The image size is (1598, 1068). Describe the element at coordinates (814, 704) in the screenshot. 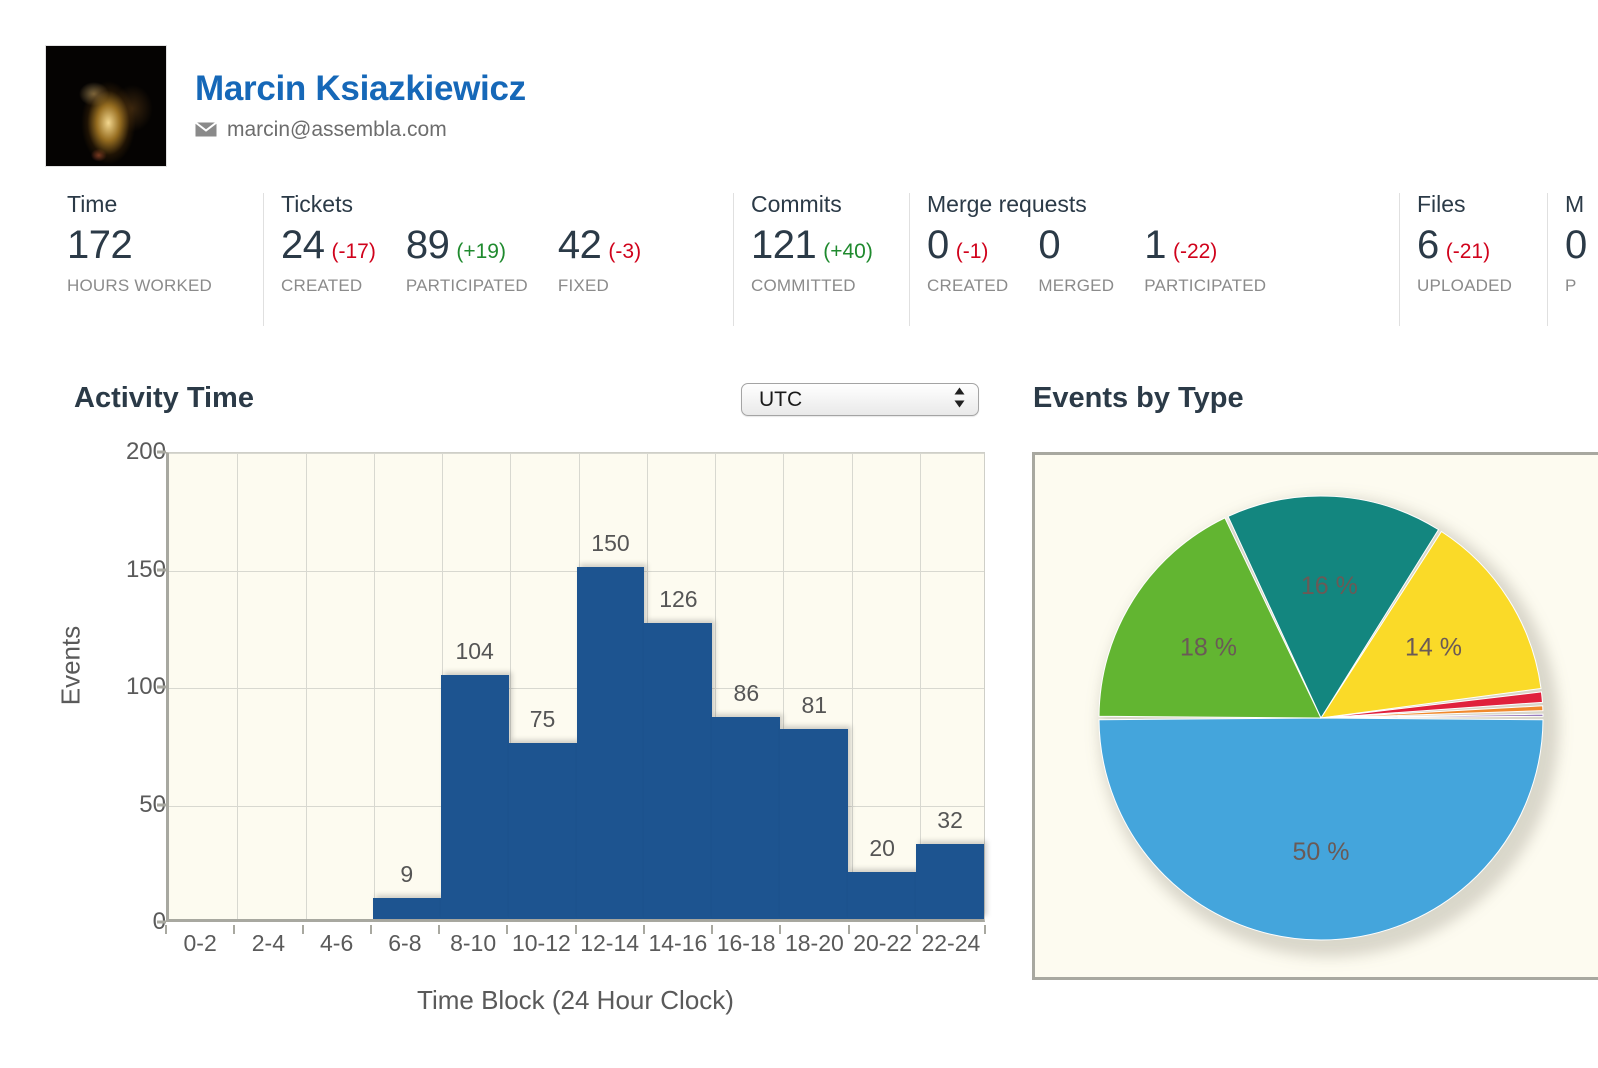

I see `bar-value-label: 81` at that location.